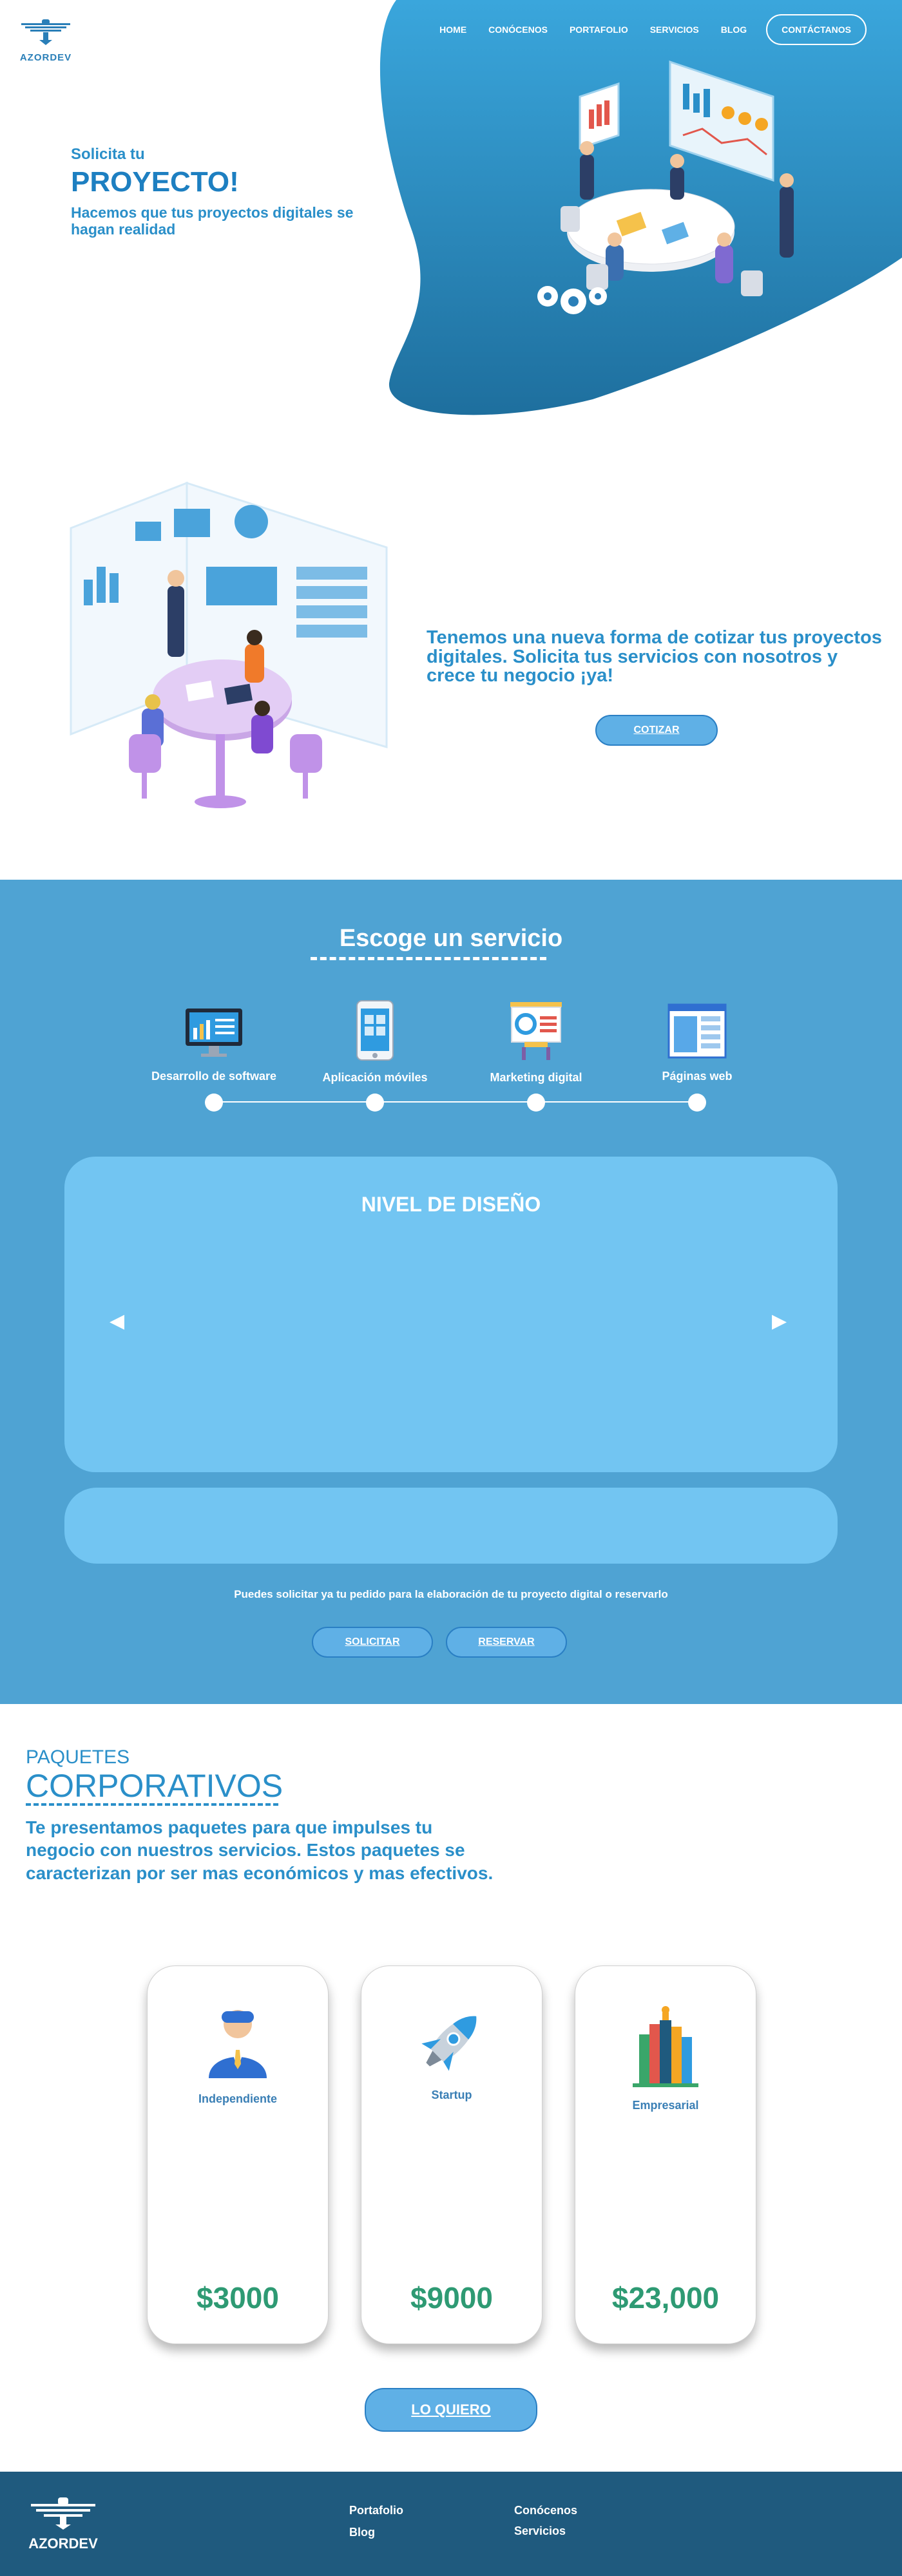 The image size is (902, 2576). I want to click on service-label: Desarrollo de software, so click(214, 1076).